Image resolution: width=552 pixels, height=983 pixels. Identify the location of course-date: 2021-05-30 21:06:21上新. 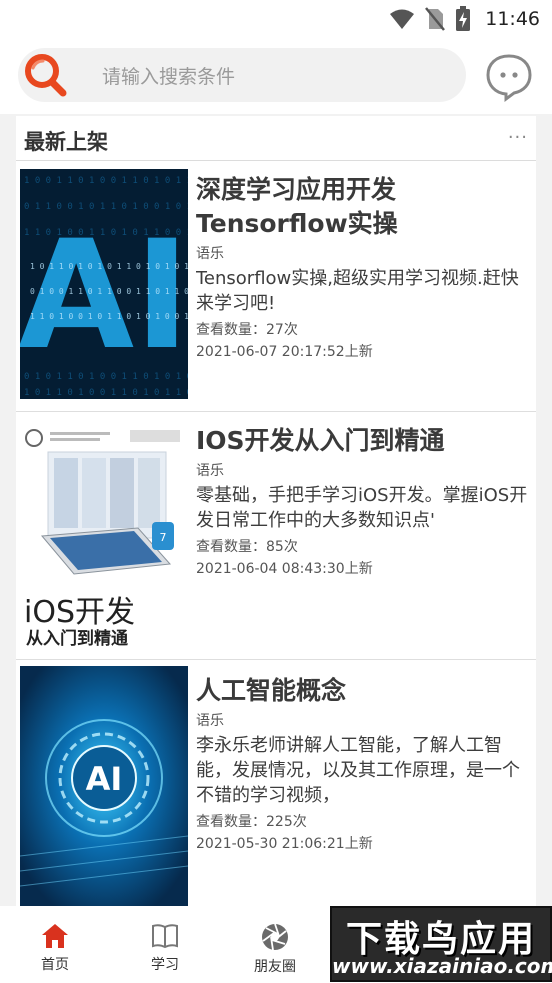
(284, 844).